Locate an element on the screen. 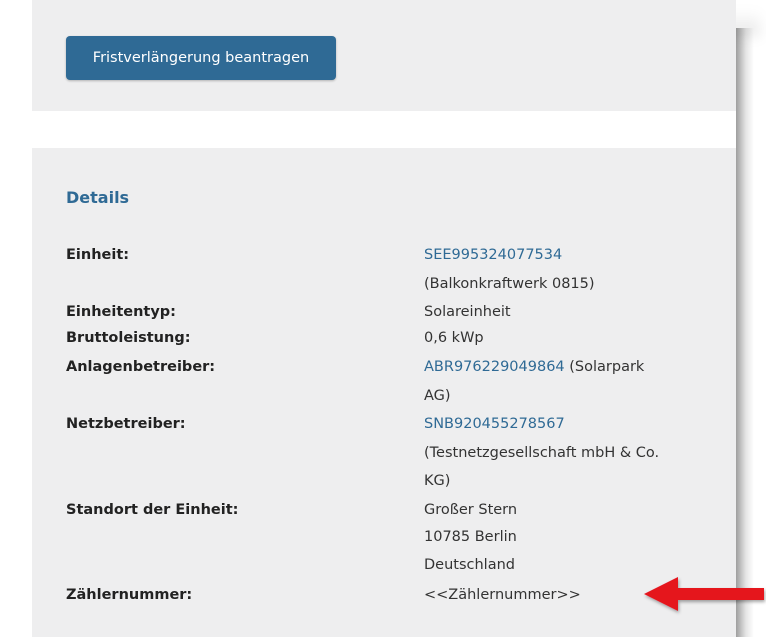  unit-id-link: SEE995324077534 is located at coordinates (493, 255).